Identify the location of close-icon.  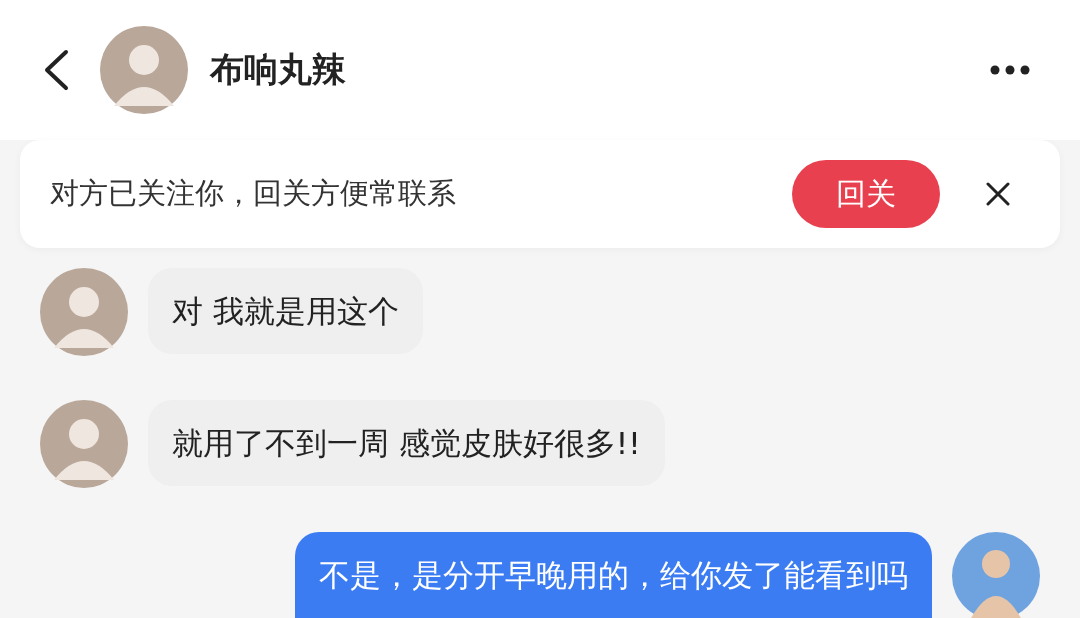
(998, 194).